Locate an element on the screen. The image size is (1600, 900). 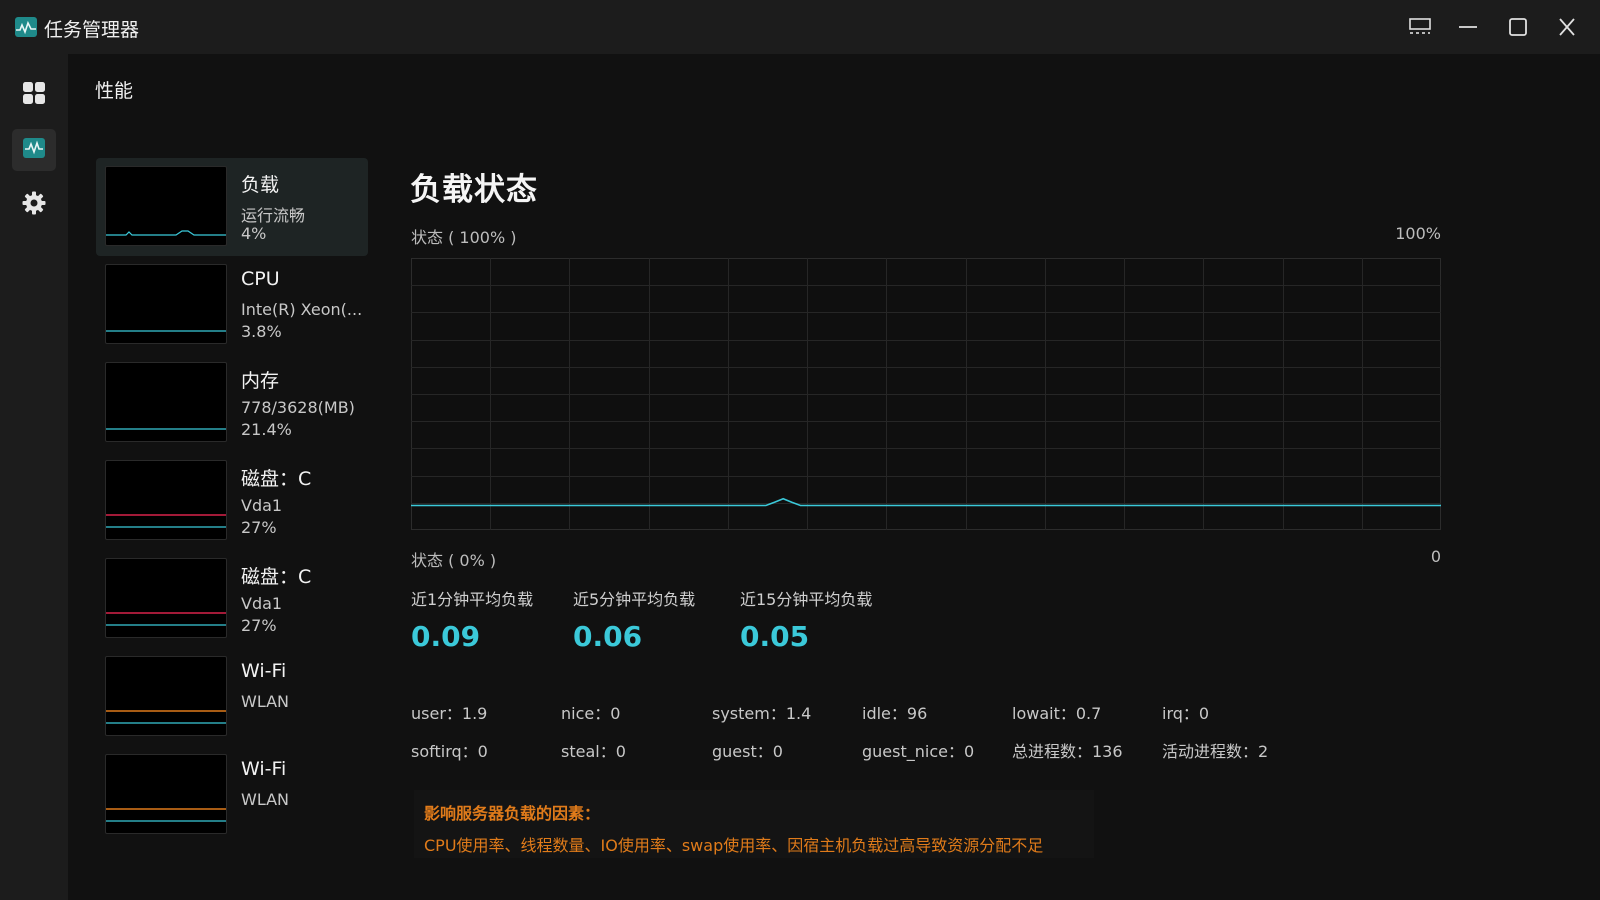
perf-item-name: 内存 is located at coordinates (260, 381).